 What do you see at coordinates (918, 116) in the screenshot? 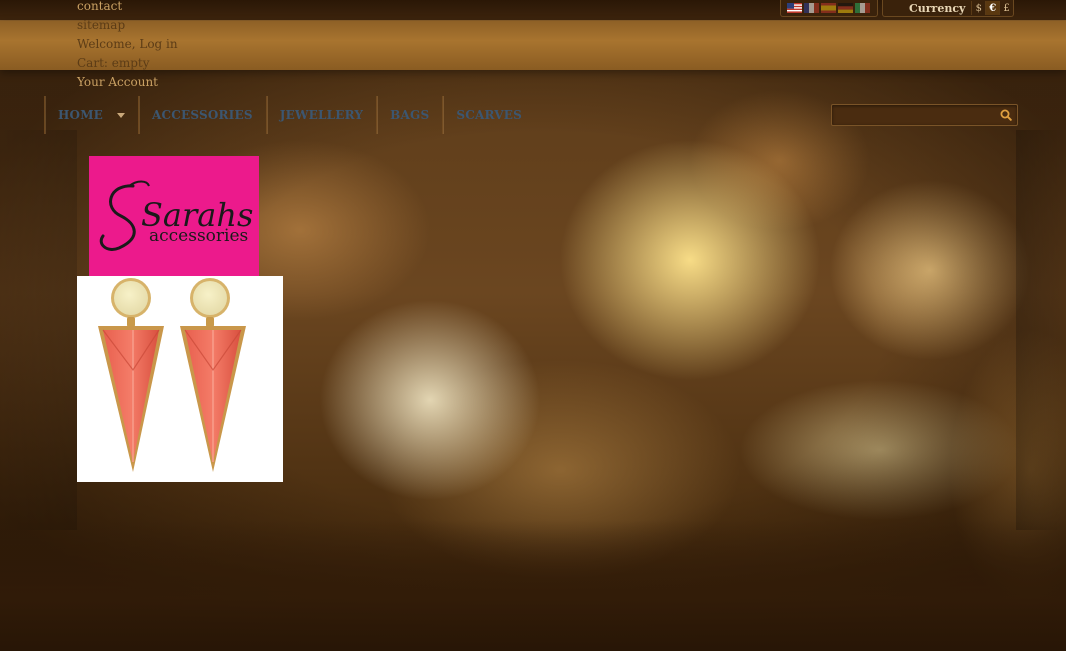
I see `search-input` at bounding box center [918, 116].